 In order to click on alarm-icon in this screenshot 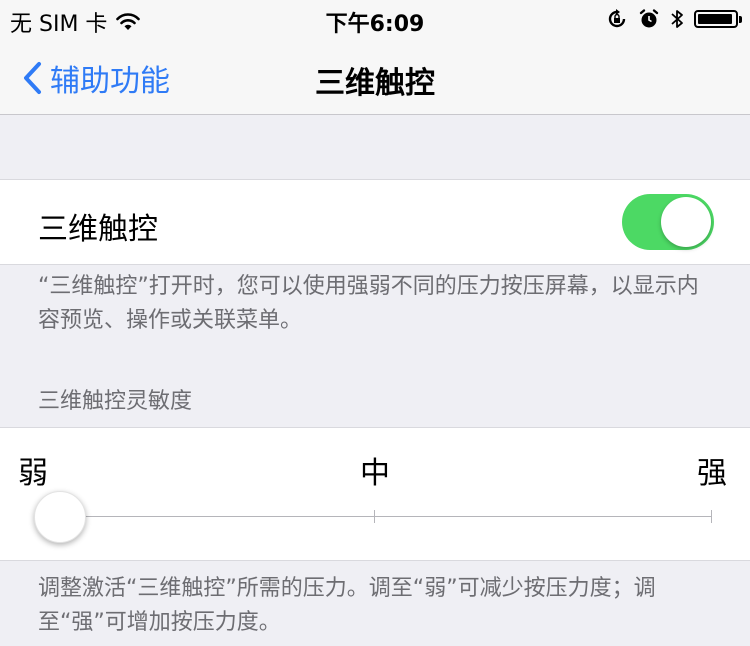, I will do `click(649, 18)`.